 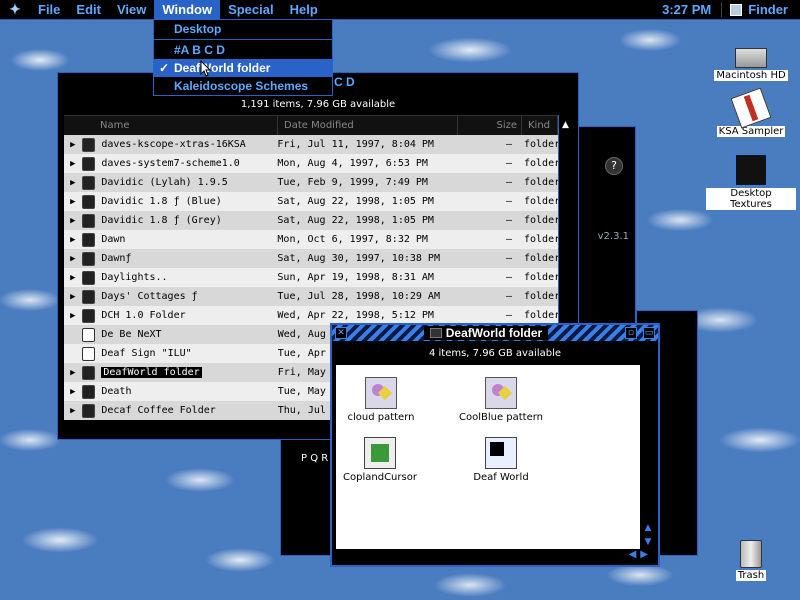 I want to click on desktop-icon-label: Trash, so click(x=751, y=575).